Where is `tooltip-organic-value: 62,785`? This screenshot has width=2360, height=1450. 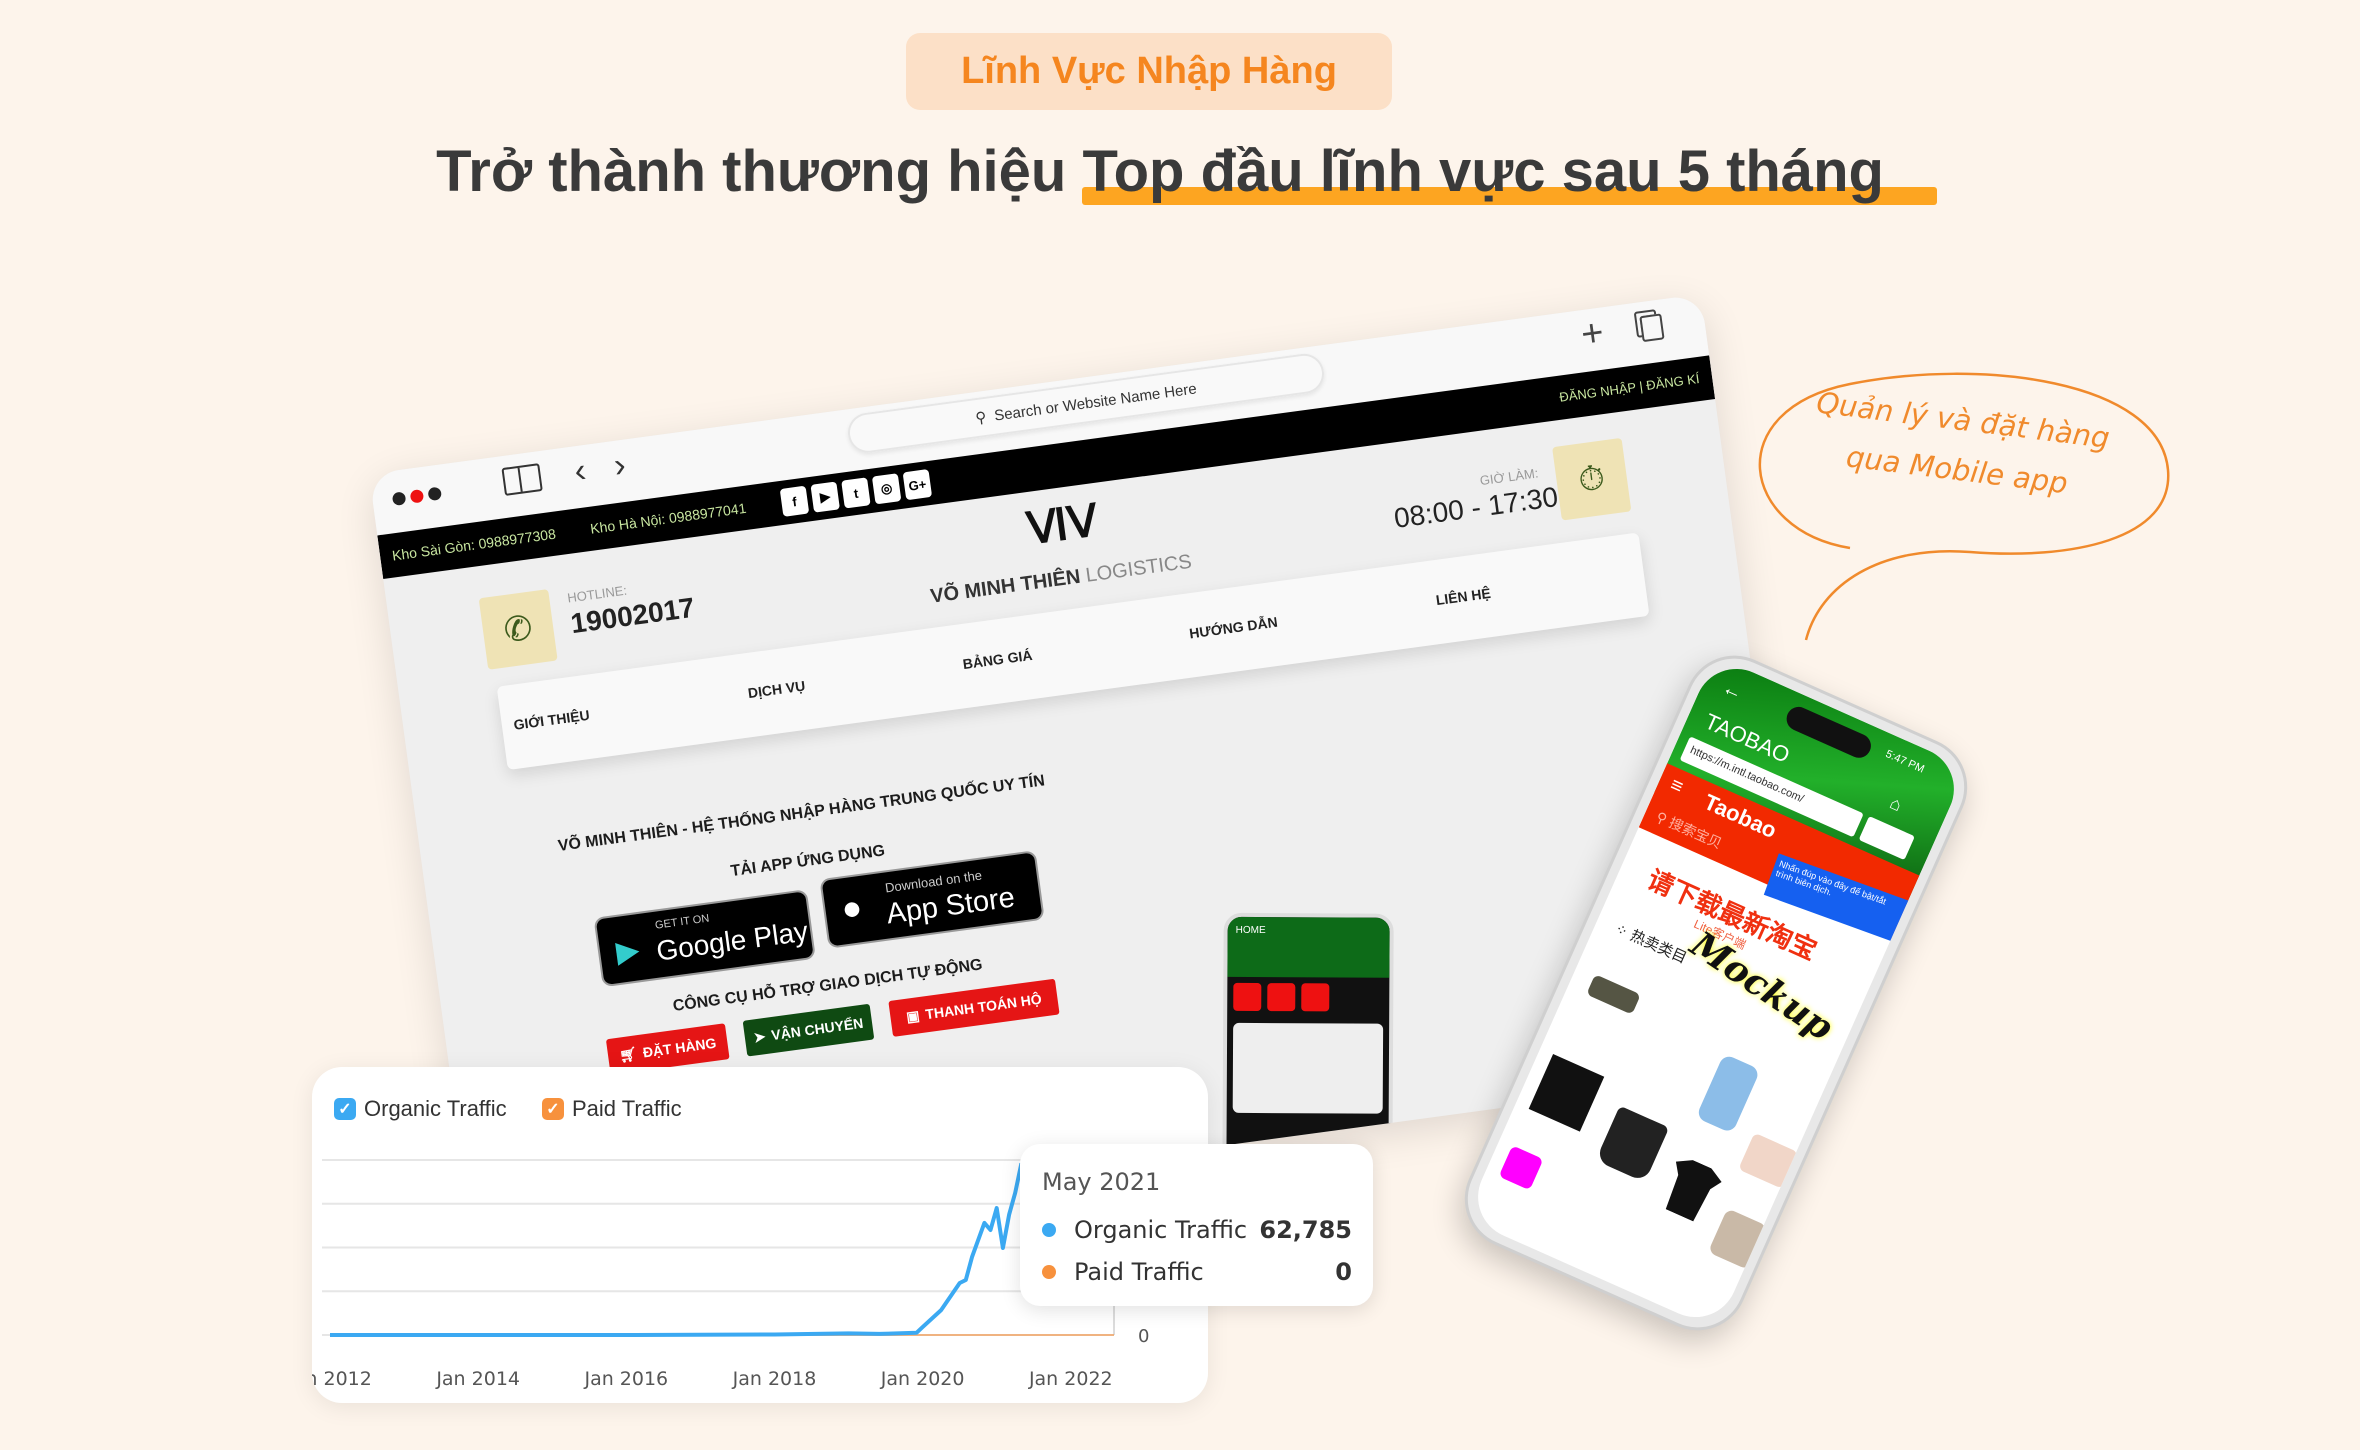
tooltip-organic-value: 62,785 is located at coordinates (1305, 1230).